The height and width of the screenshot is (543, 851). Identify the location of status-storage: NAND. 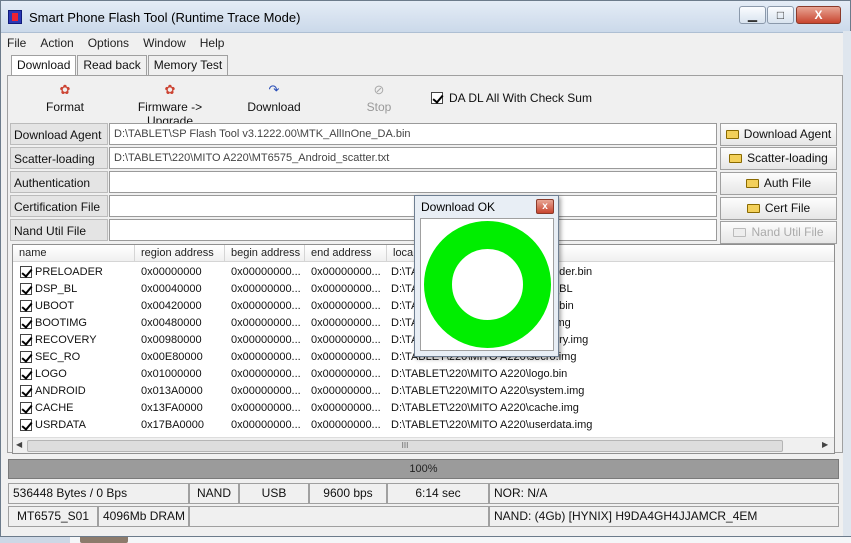
(214, 493).